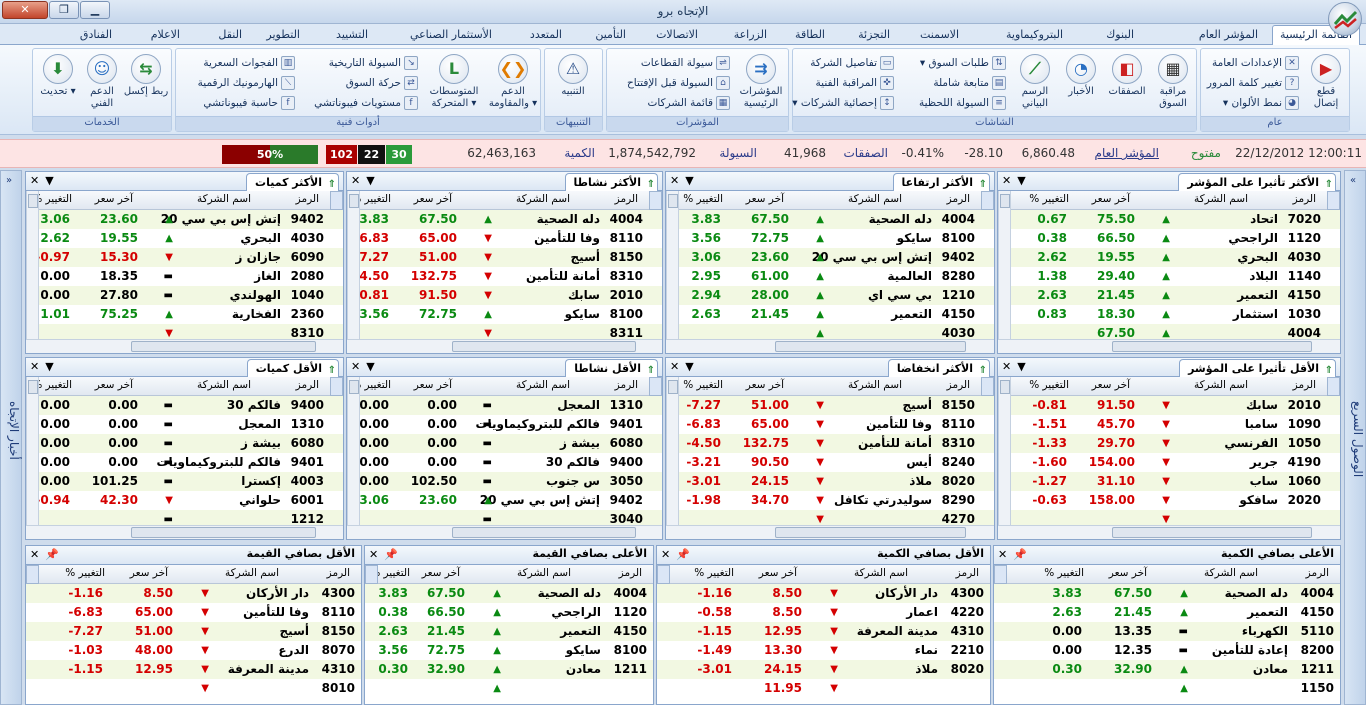 Image resolution: width=1366 pixels, height=705 pixels. What do you see at coordinates (292, 368) in the screenshot?
I see `panel-tab: الأقل كميات ⇑` at bounding box center [292, 368].